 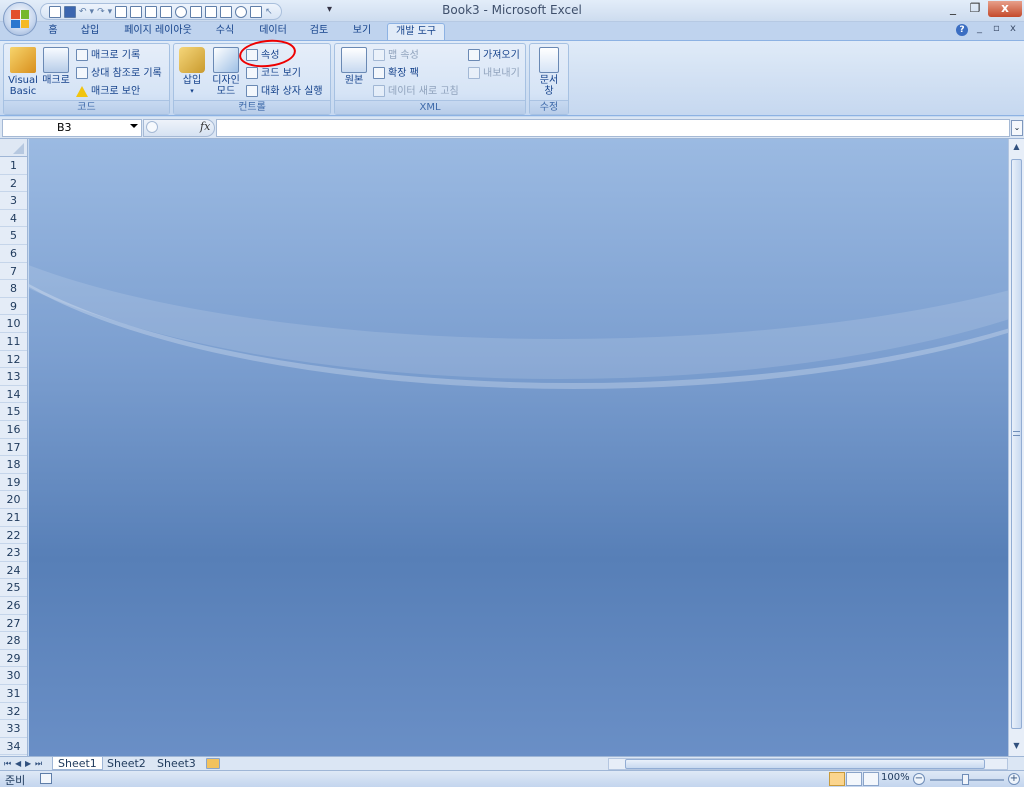 What do you see at coordinates (1005, 9) in the screenshot?
I see `close-button: x` at bounding box center [1005, 9].